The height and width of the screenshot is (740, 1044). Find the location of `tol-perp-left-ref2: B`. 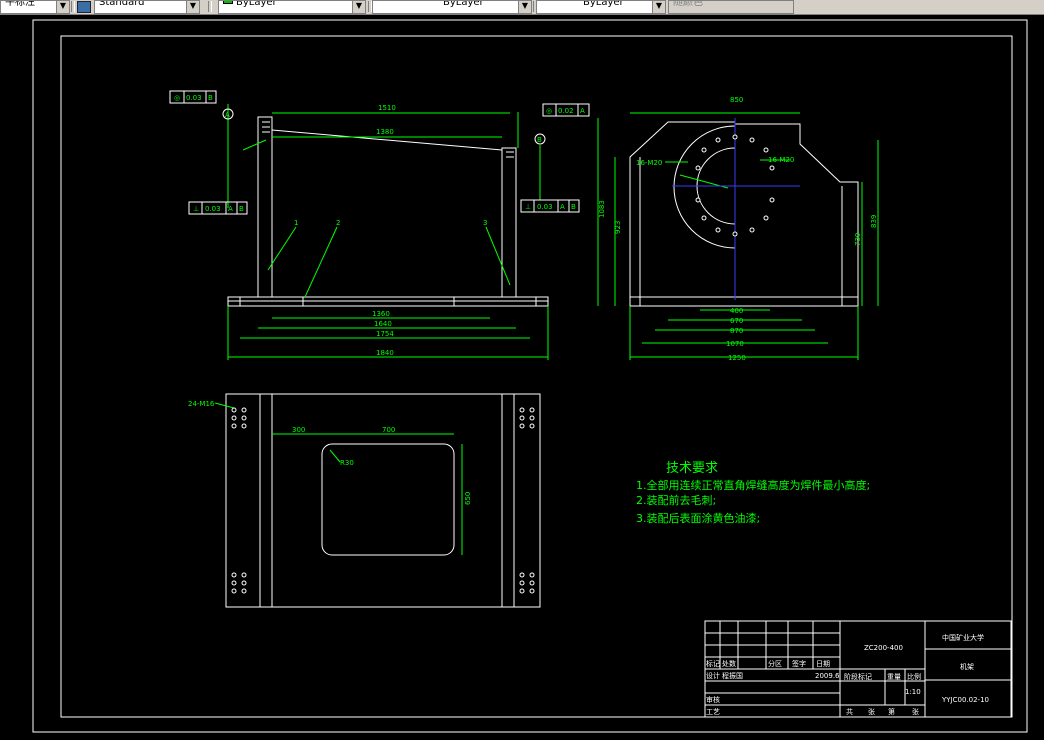

tol-perp-left-ref2: B is located at coordinates (241, 209).